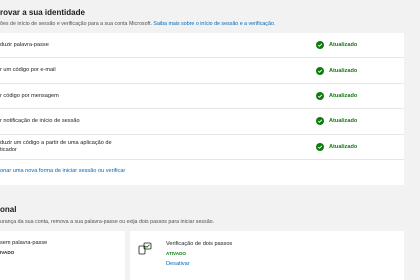  Describe the element at coordinates (24, 45) in the screenshot. I see `method-label: duzir palavra-passe` at that location.